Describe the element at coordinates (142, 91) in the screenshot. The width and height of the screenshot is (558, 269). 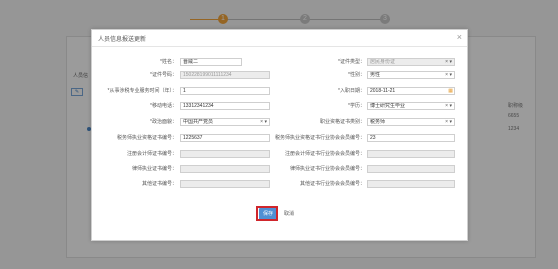
I see `service-years-label: *从事涉税专业服务时间（年）：` at that location.